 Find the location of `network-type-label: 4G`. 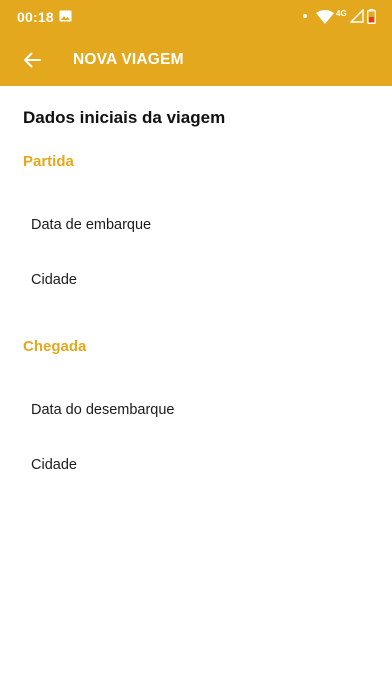

network-type-label: 4G is located at coordinates (341, 13).